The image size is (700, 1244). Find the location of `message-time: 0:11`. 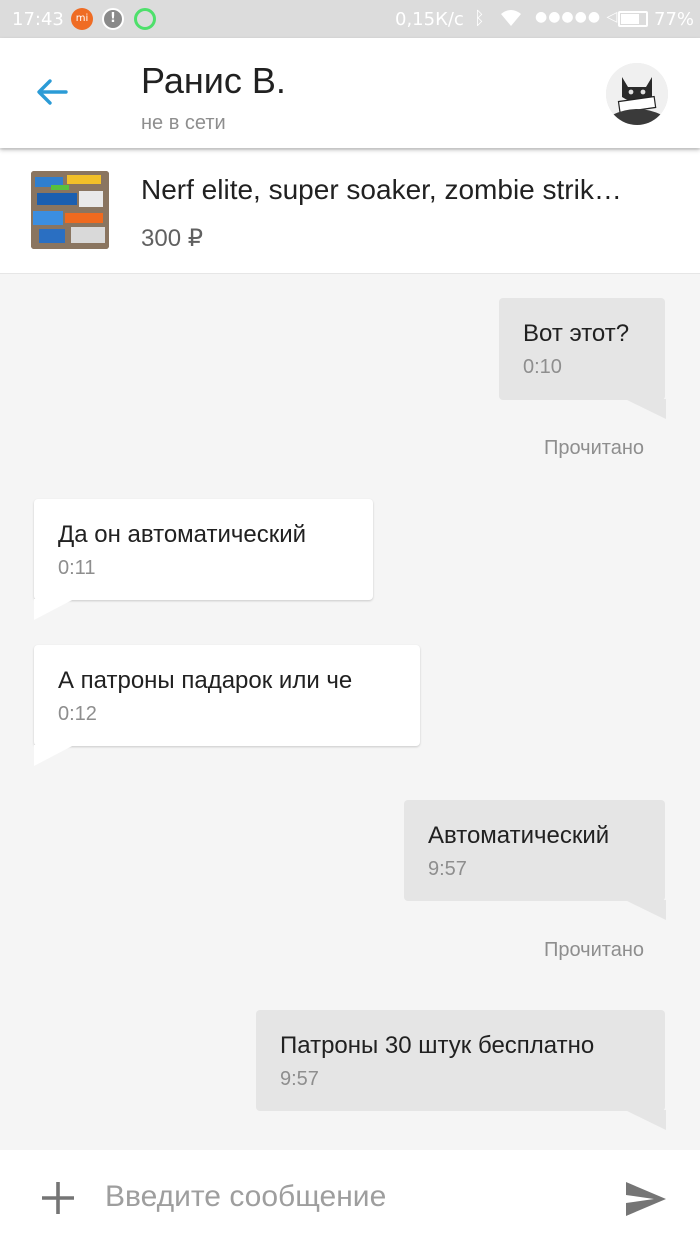

message-time: 0:11 is located at coordinates (77, 568).